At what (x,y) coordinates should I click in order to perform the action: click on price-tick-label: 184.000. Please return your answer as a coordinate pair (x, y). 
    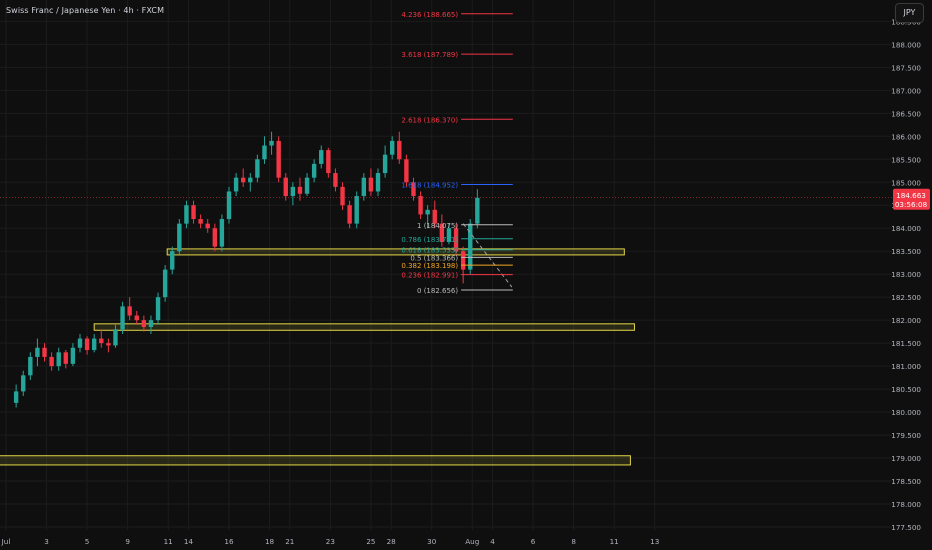
    Looking at the image, I should click on (906, 228).